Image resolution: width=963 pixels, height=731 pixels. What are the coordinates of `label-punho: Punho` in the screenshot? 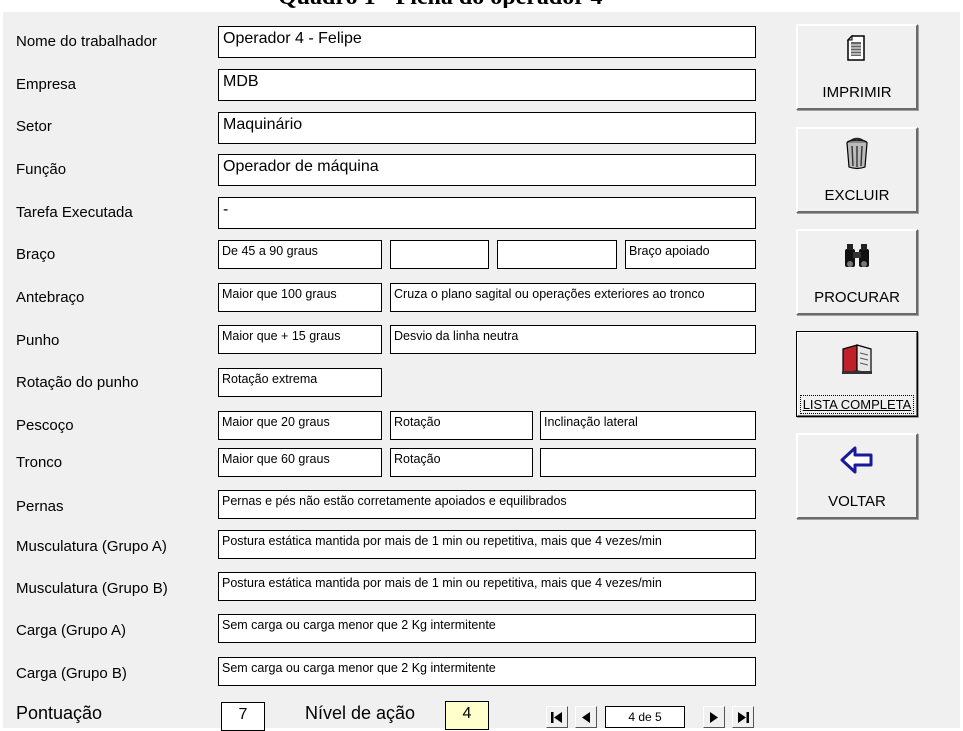 It's located at (38, 340).